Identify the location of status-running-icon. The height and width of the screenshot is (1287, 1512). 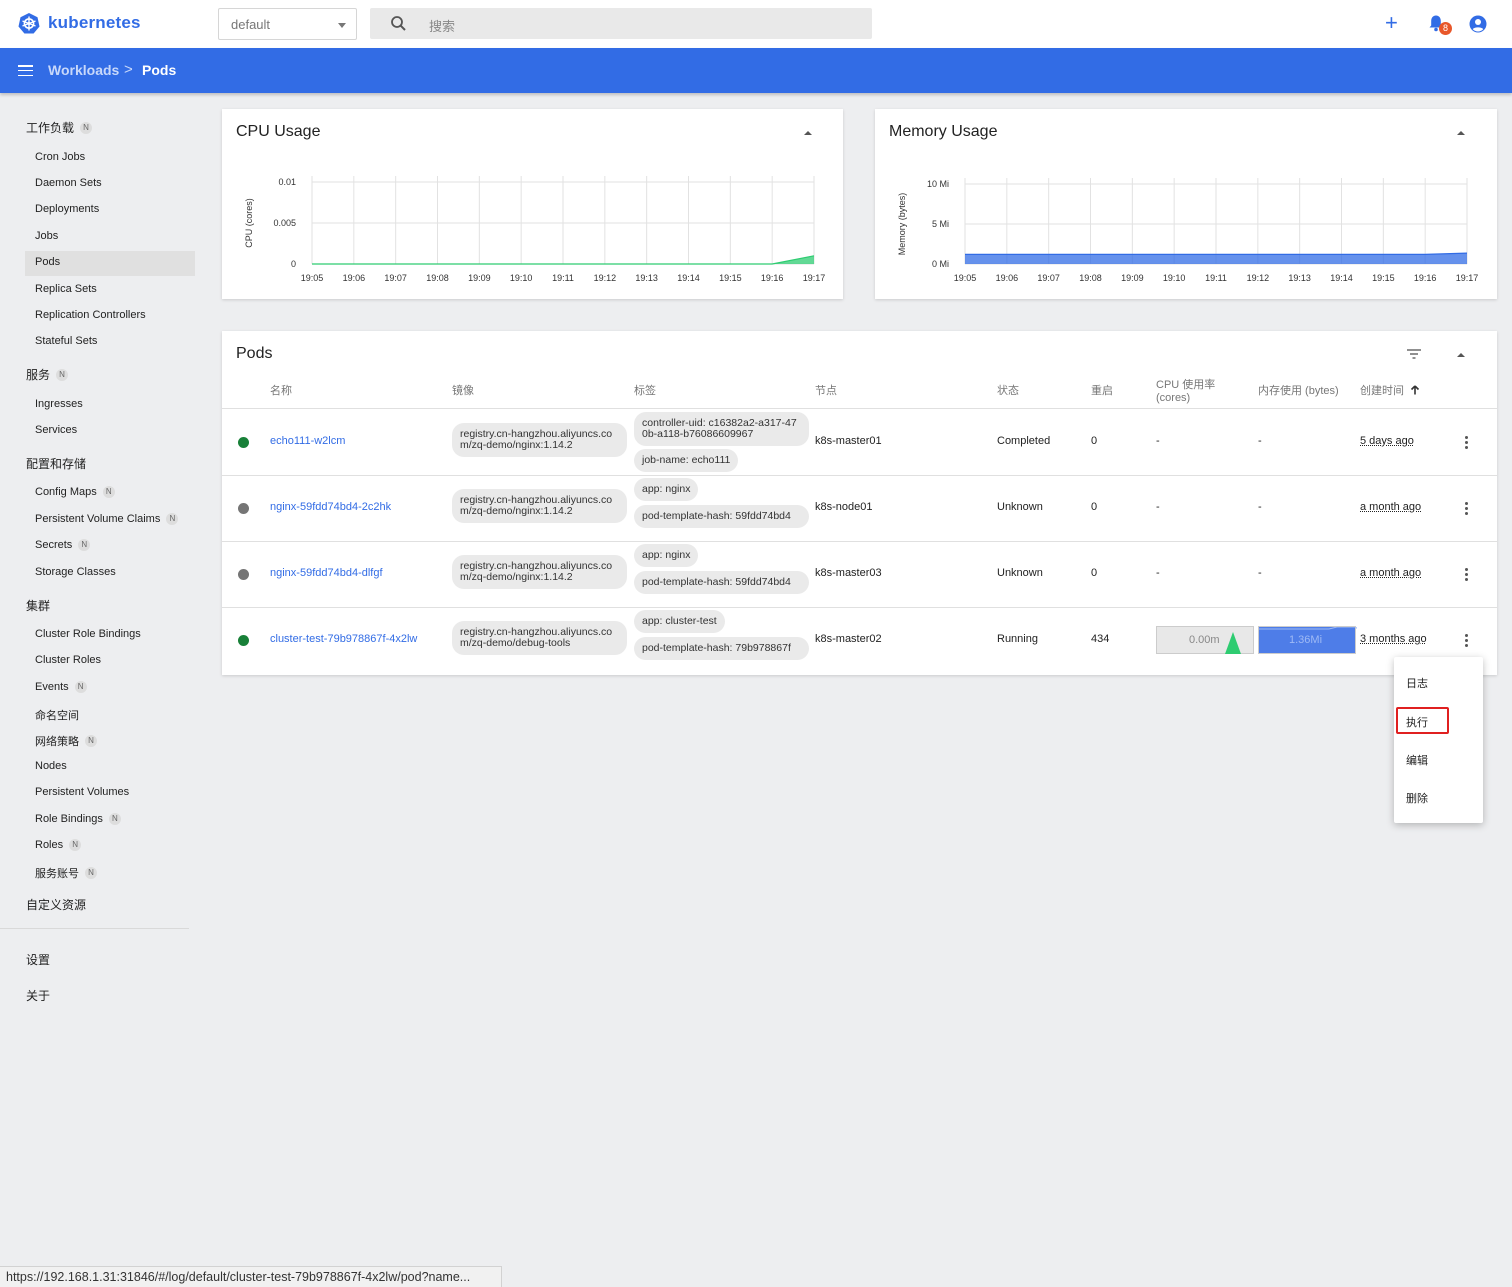
(243, 442).